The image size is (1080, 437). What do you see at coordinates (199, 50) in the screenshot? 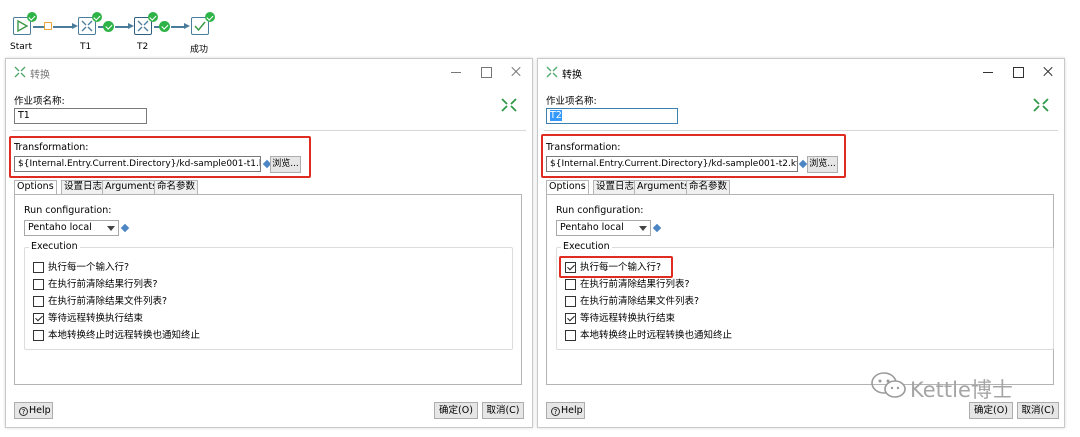
I see `flow-node-label: 成功` at bounding box center [199, 50].